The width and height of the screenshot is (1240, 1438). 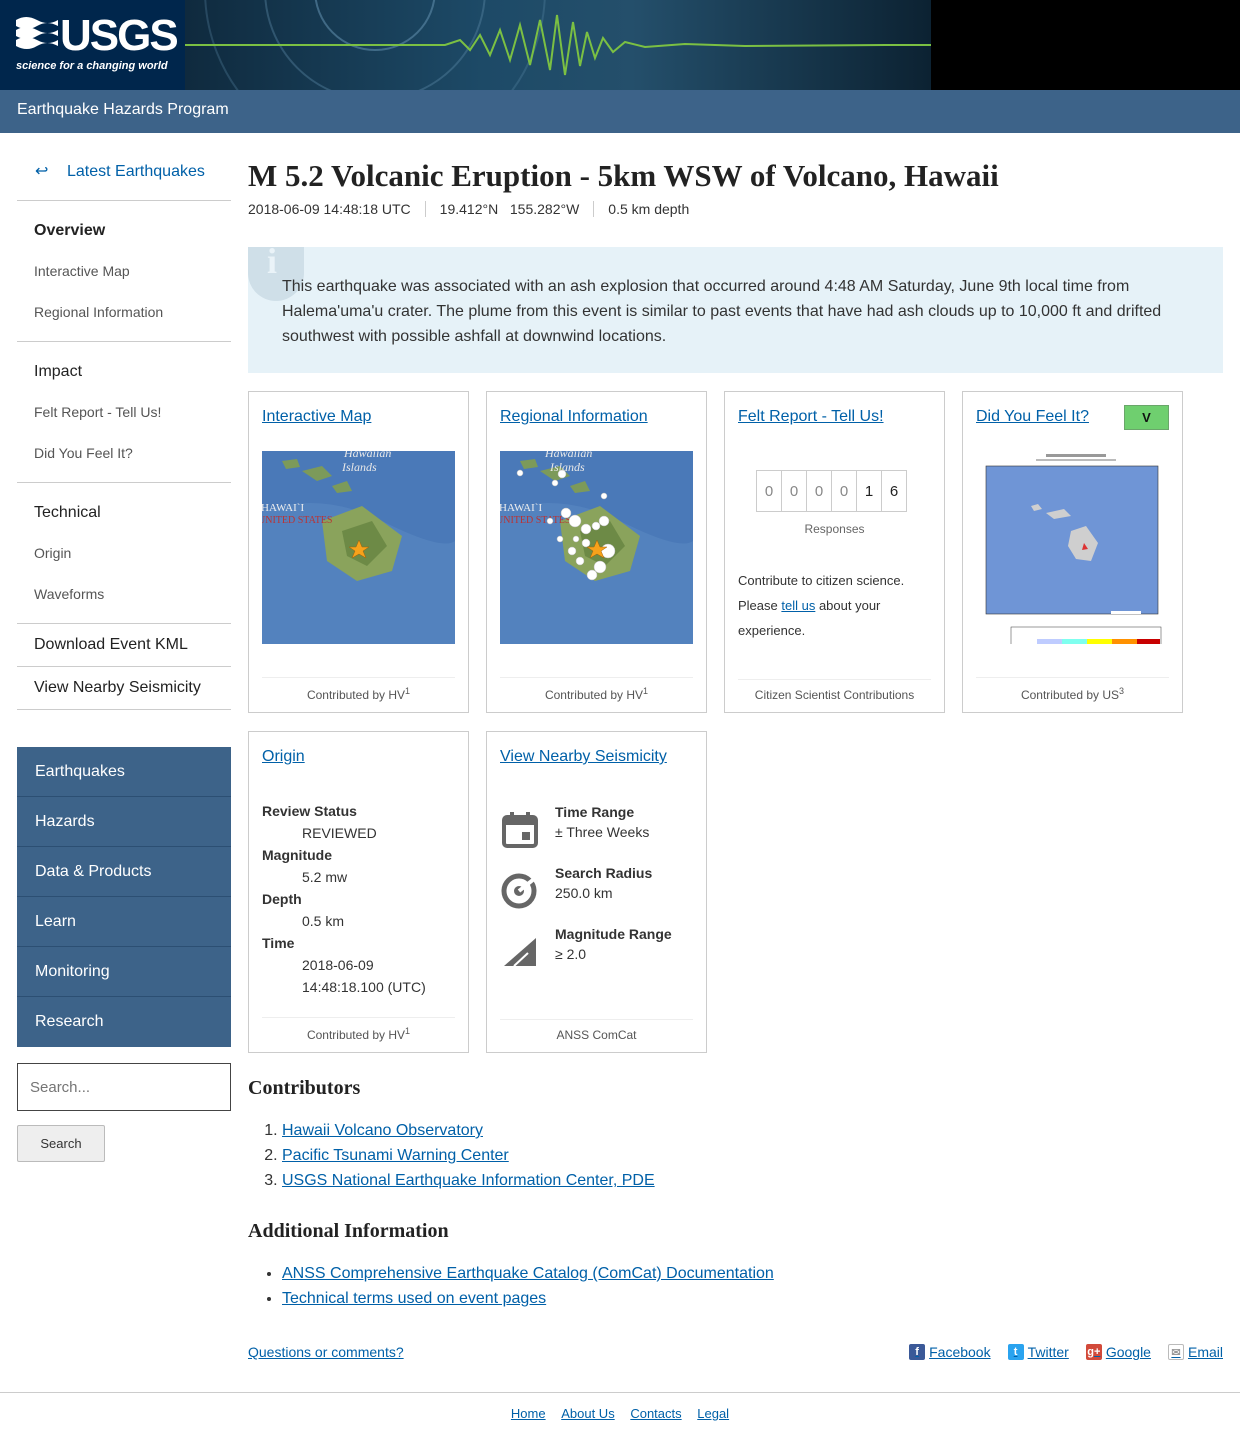 I want to click on review-status-label: Review Status, so click(x=309, y=811).